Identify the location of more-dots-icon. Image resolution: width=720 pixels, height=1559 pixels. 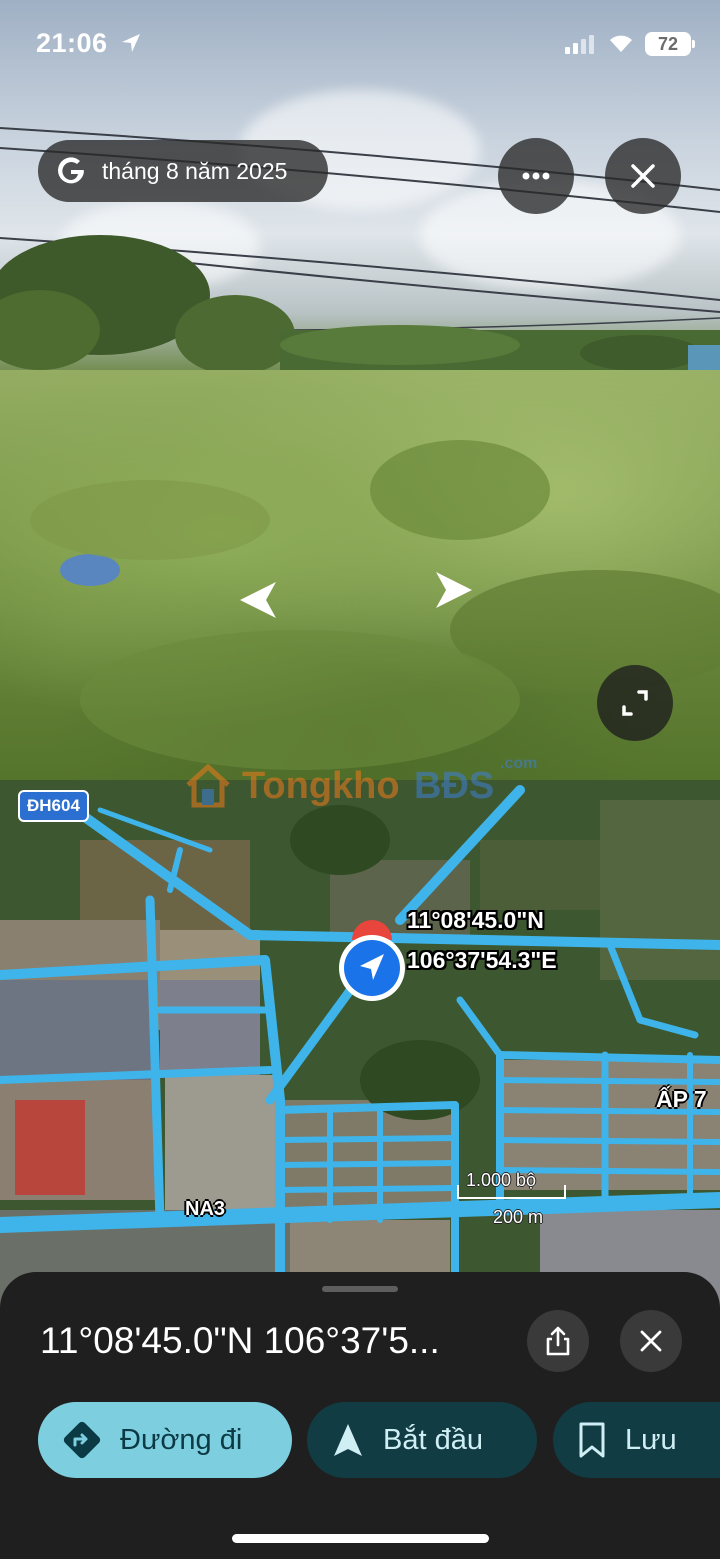
(536, 176).